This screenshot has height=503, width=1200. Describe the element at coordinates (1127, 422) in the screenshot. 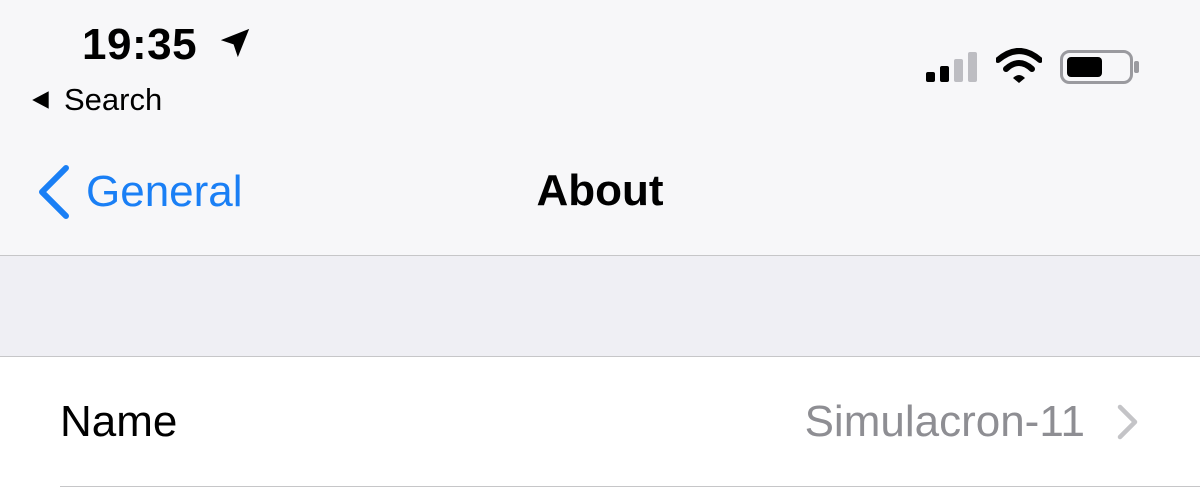

I see `chevron-right-icon` at that location.